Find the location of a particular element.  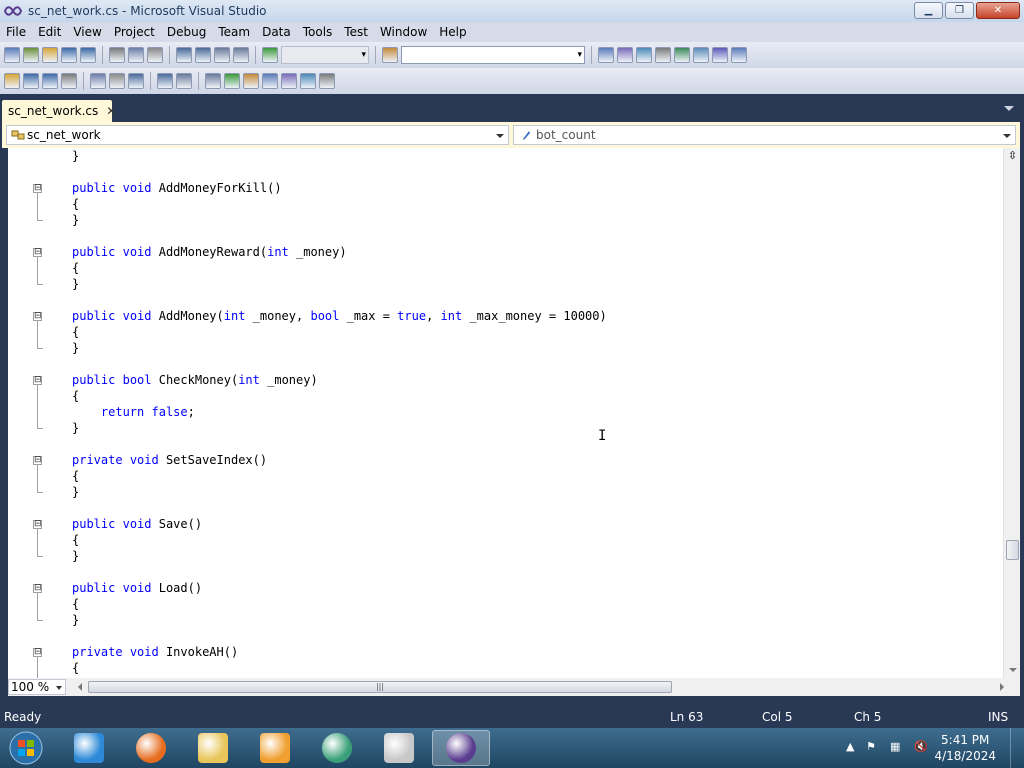

add-item-icon is located at coordinates (31, 55).